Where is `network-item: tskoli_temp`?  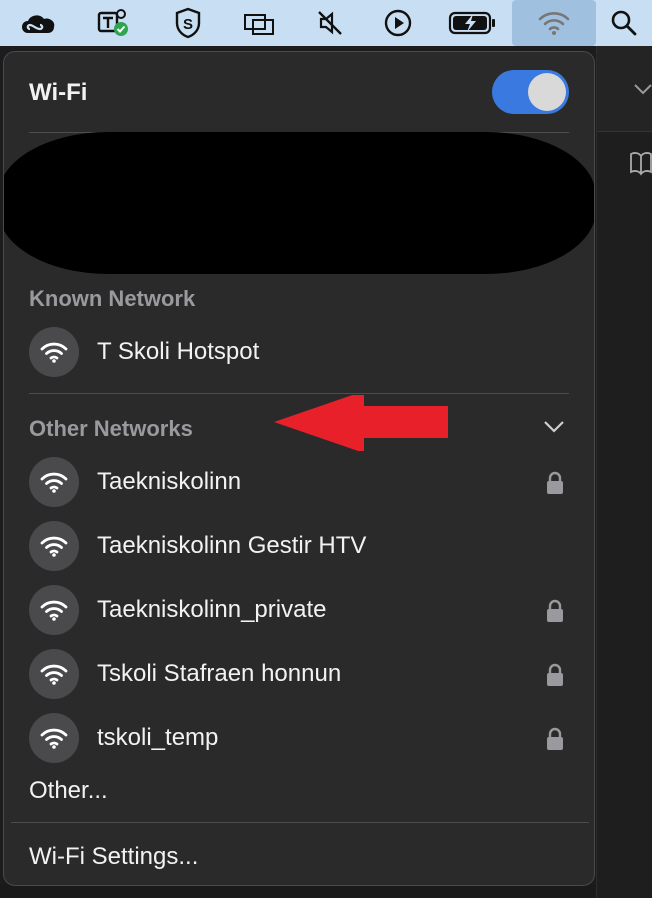 network-item: tskoli_temp is located at coordinates (299, 738).